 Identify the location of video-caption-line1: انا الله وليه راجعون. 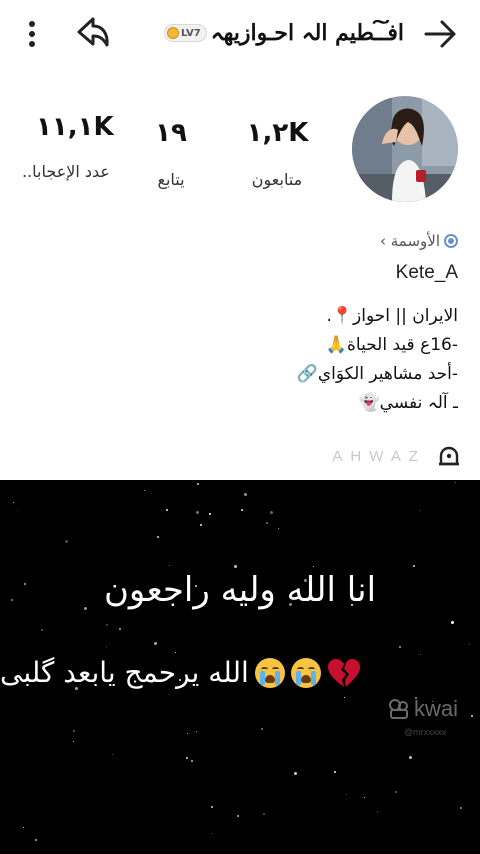
(240, 590).